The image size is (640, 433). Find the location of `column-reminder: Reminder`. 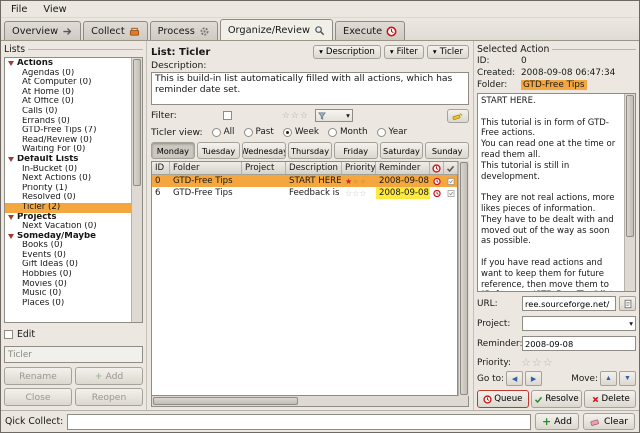

column-reminder: Reminder is located at coordinates (403, 168).